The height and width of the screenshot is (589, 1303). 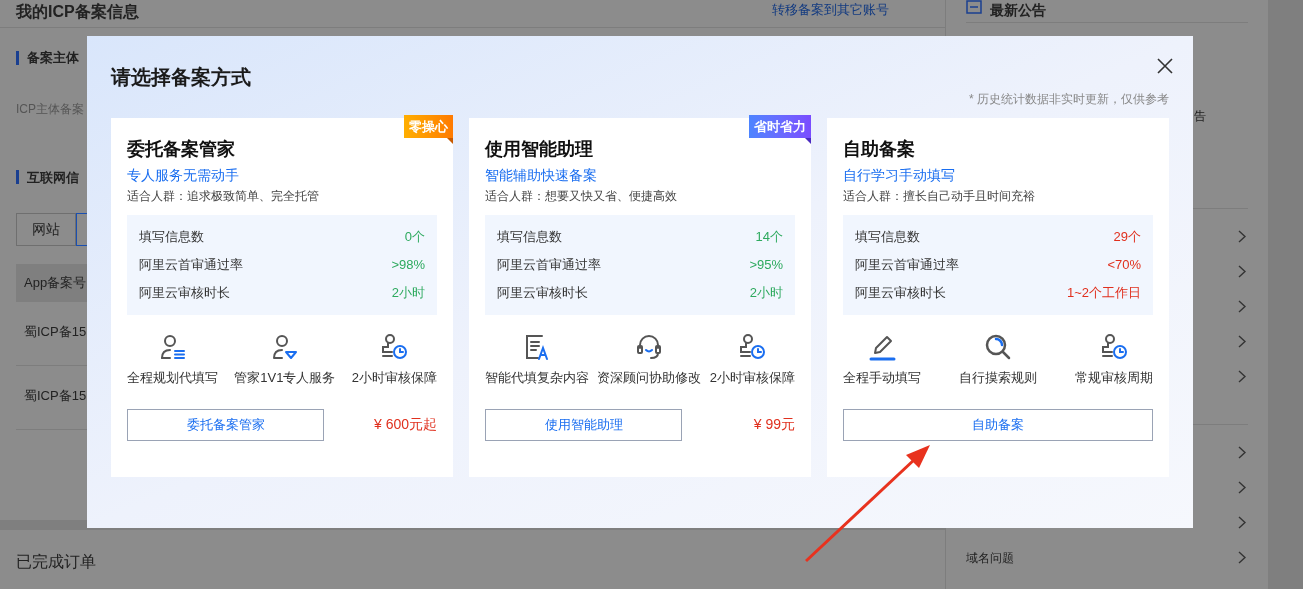 I want to click on page-title: 我的ICP备案信息, so click(x=77, y=12).